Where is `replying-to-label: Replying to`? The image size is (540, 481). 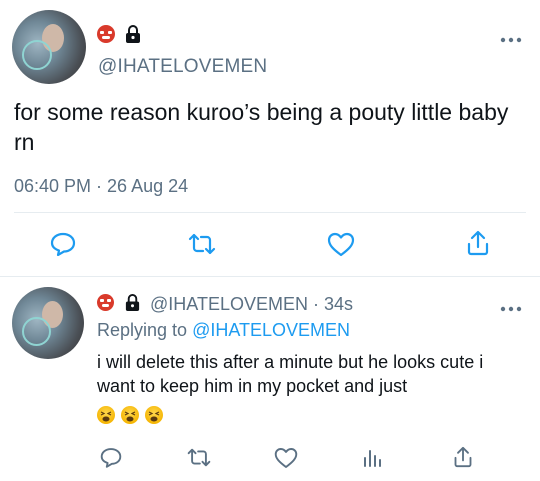
replying-to-label: Replying to is located at coordinates (145, 330).